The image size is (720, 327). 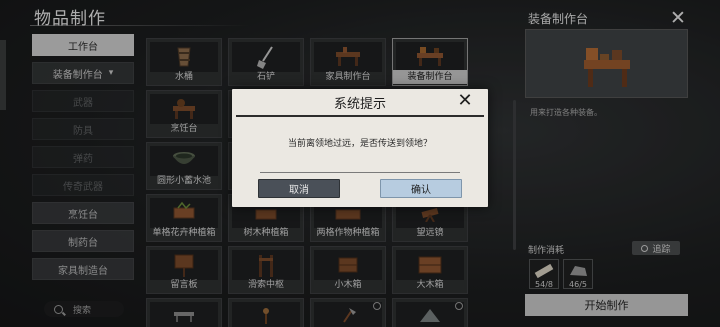 I want to click on cancel-button: 取消, so click(x=299, y=188).